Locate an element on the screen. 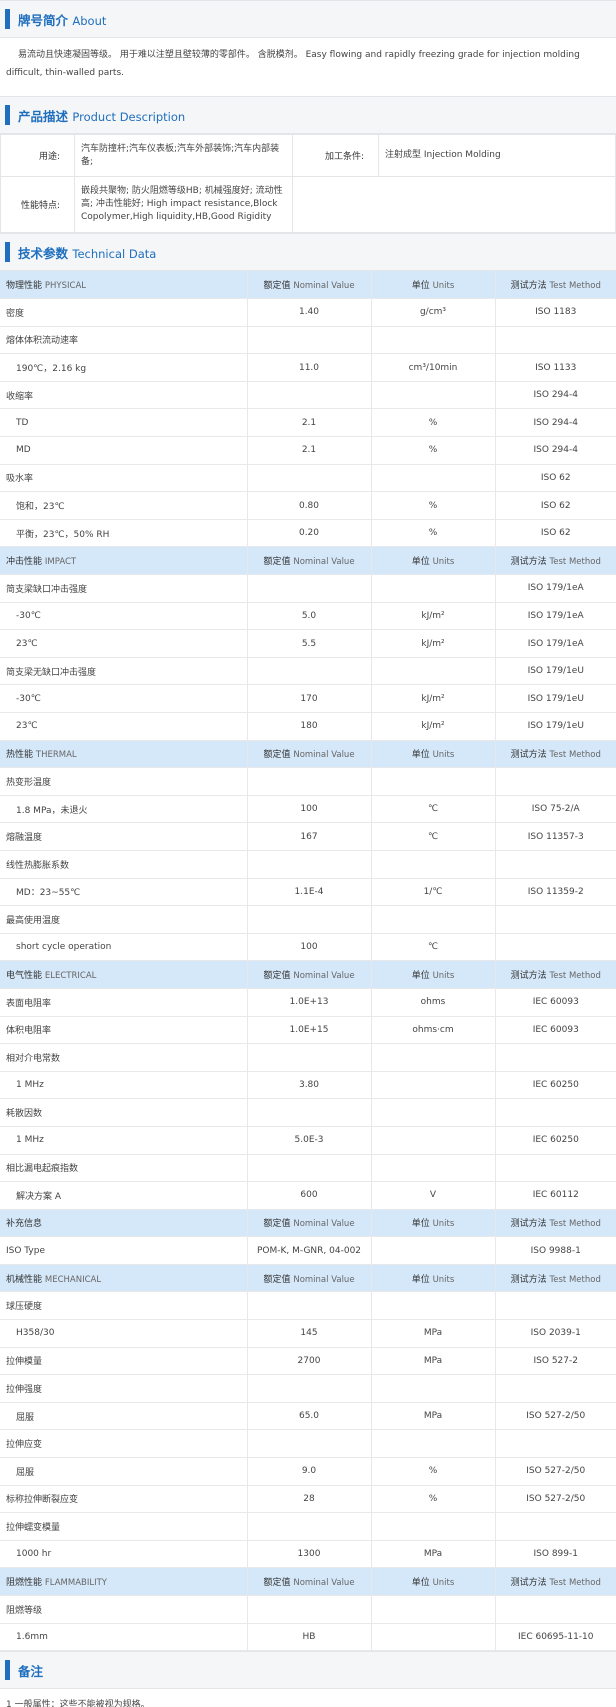 The height and width of the screenshot is (1707, 616). test-method: IEC 60695-11-10 is located at coordinates (555, 1637).